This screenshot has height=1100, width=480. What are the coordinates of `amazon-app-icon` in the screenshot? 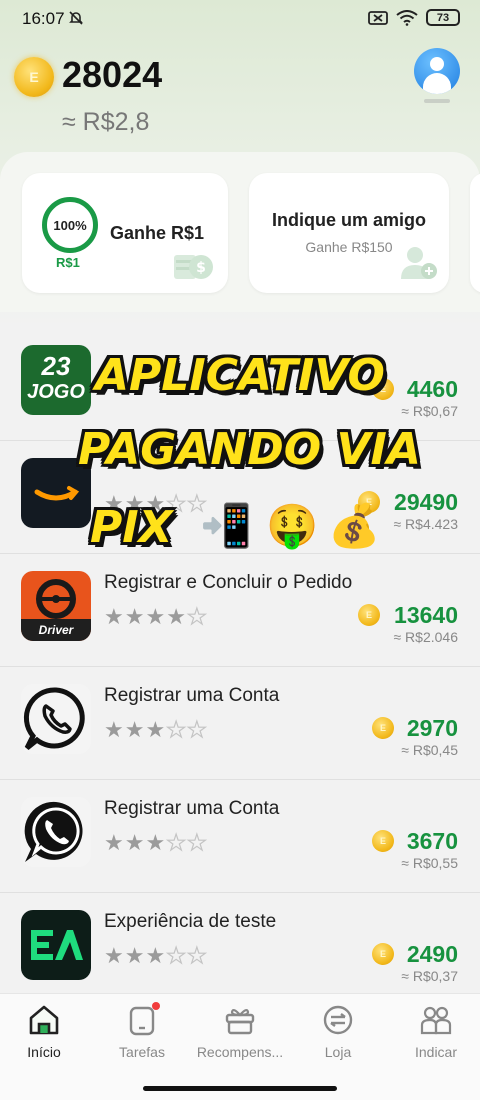 It's located at (56, 493).